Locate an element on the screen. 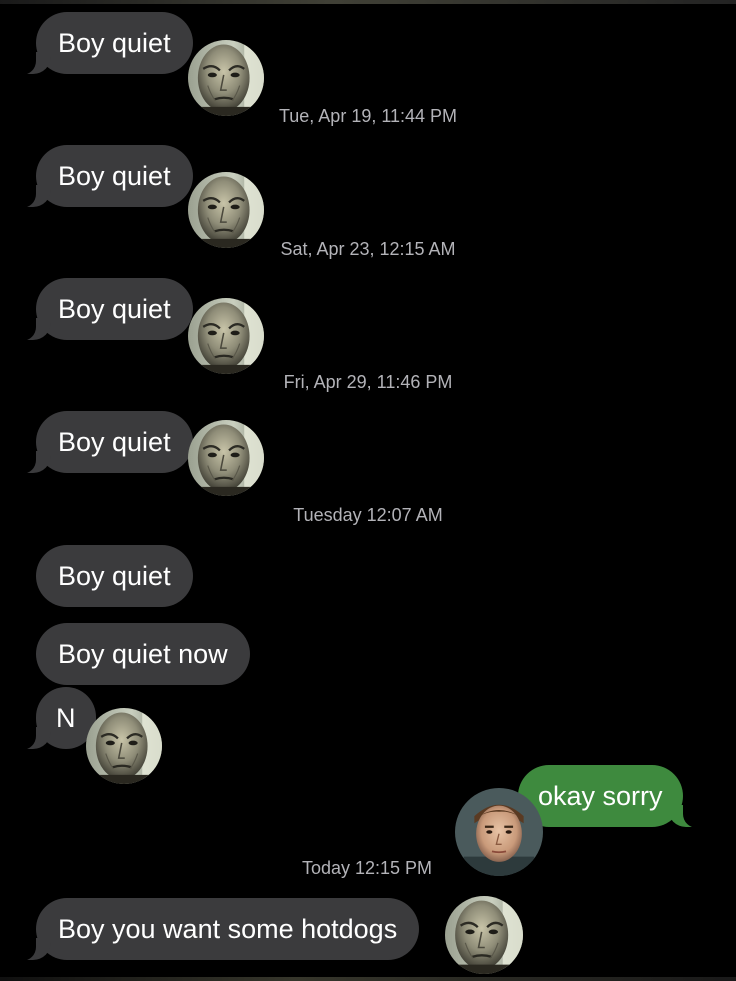 The image size is (736, 981). timestamp: Sat, Apr 23, 12:15 AM is located at coordinates (368, 249).